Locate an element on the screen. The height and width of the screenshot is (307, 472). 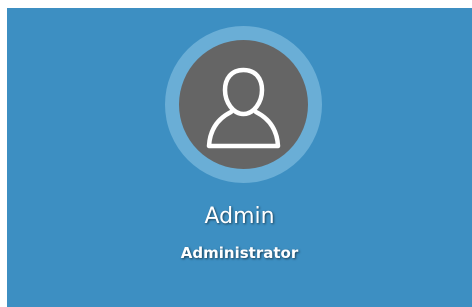
avatar is located at coordinates (243, 104).